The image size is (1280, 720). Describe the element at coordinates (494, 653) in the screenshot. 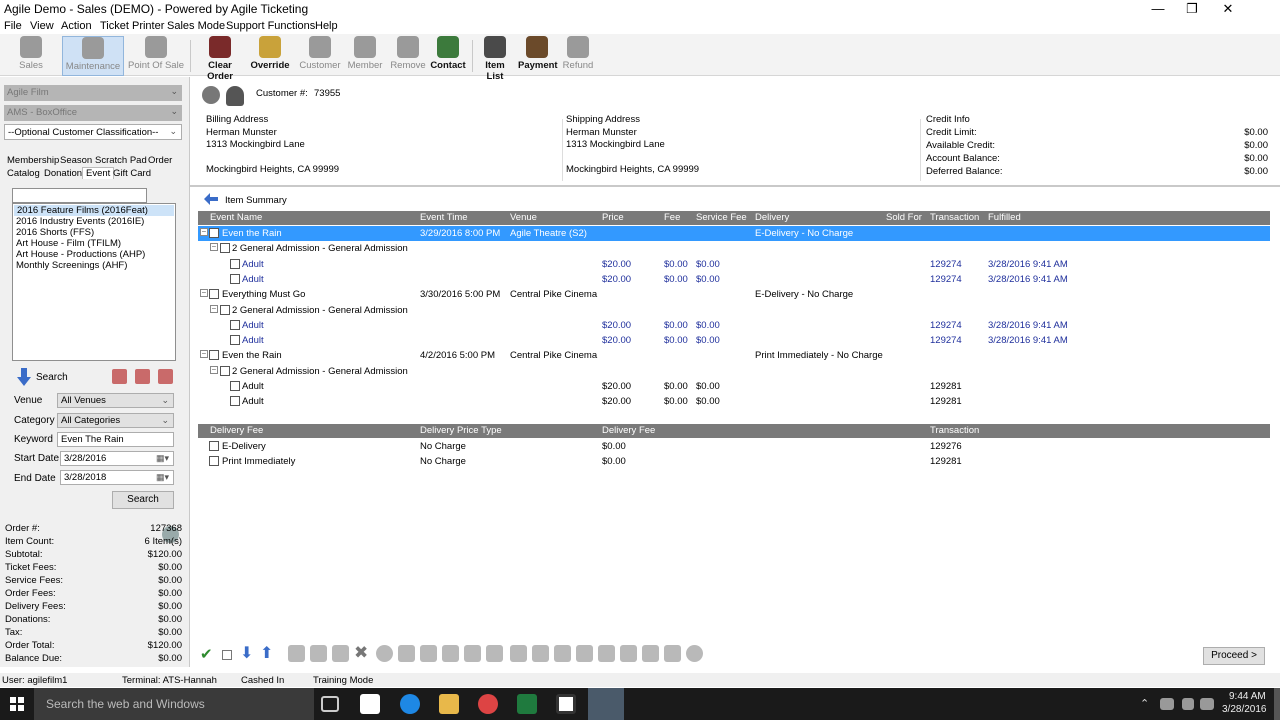

I see `barcode-icon` at that location.